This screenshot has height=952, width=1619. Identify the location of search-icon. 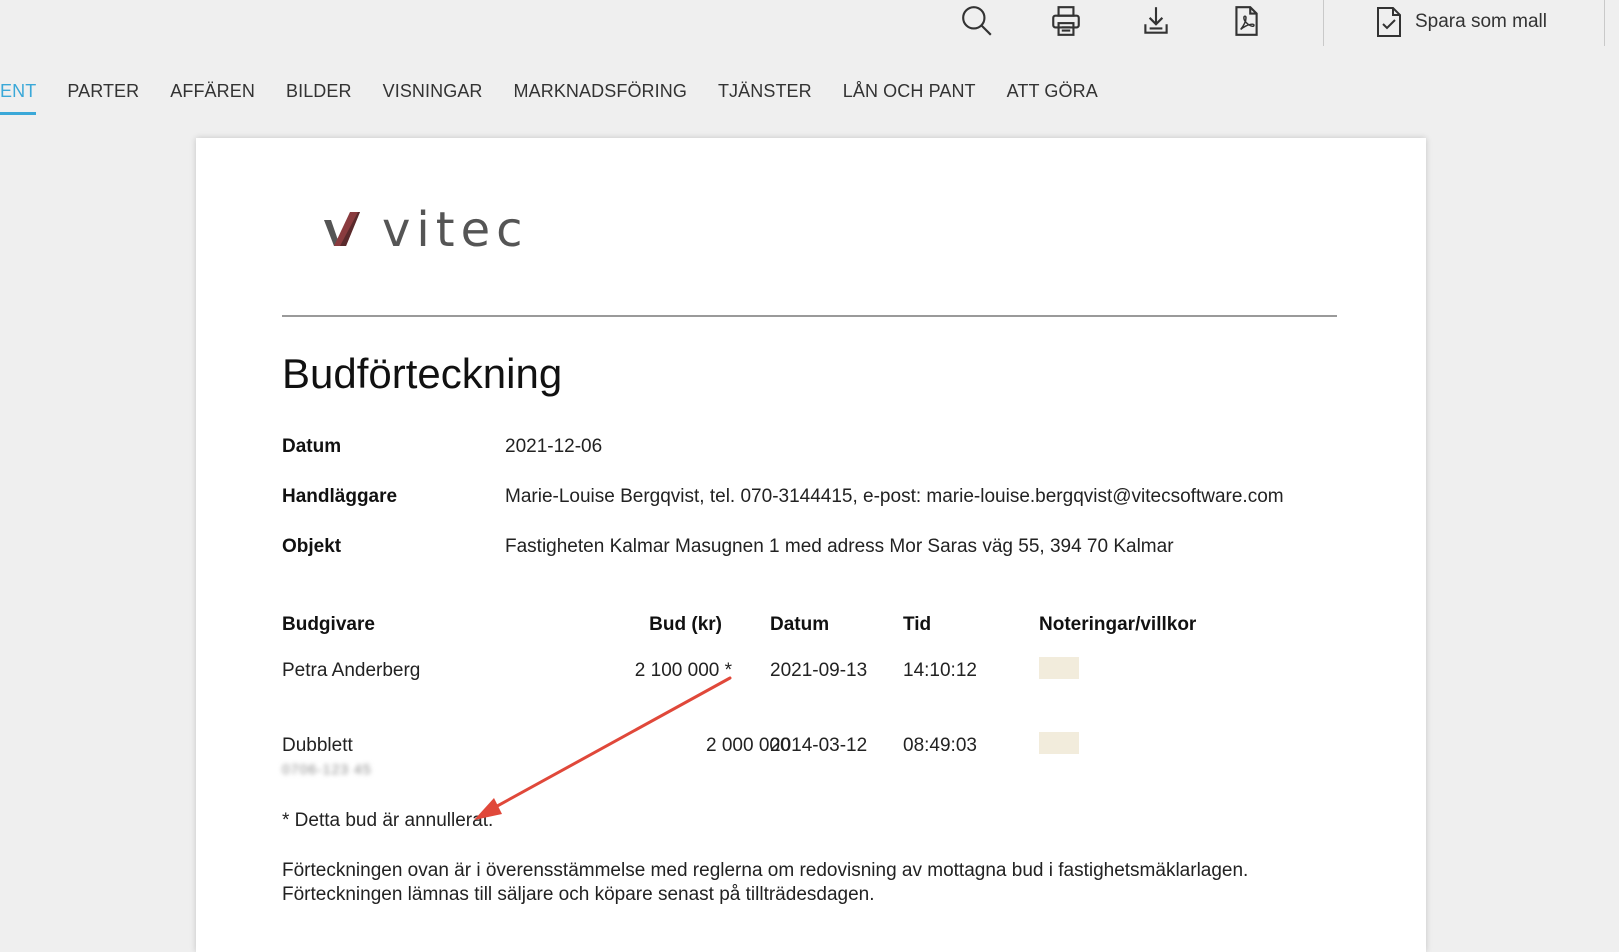
(977, 21).